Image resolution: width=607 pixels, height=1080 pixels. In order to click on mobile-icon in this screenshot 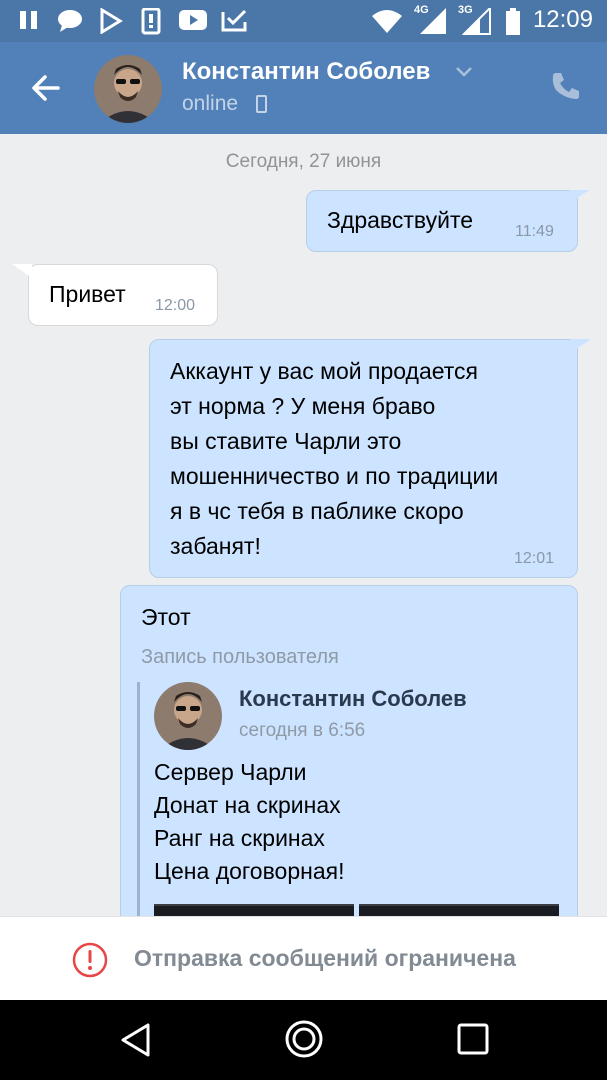, I will do `click(261, 104)`.